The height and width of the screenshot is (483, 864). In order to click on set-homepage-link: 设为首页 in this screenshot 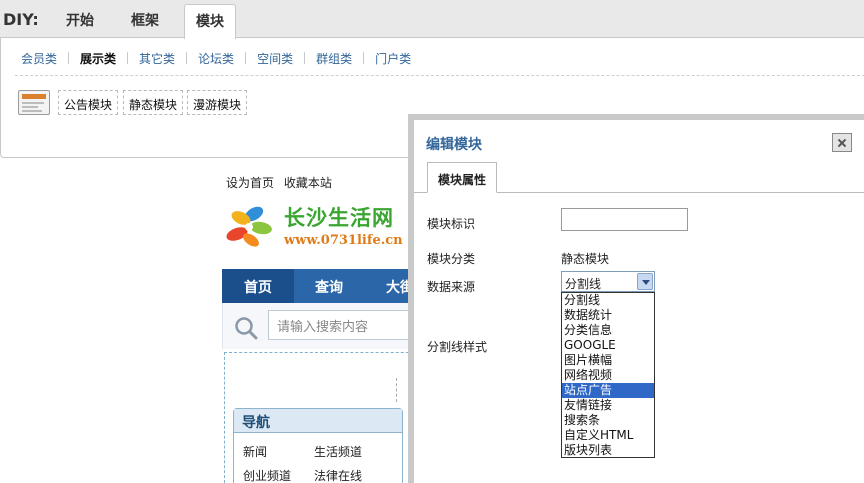, I will do `click(250, 183)`.